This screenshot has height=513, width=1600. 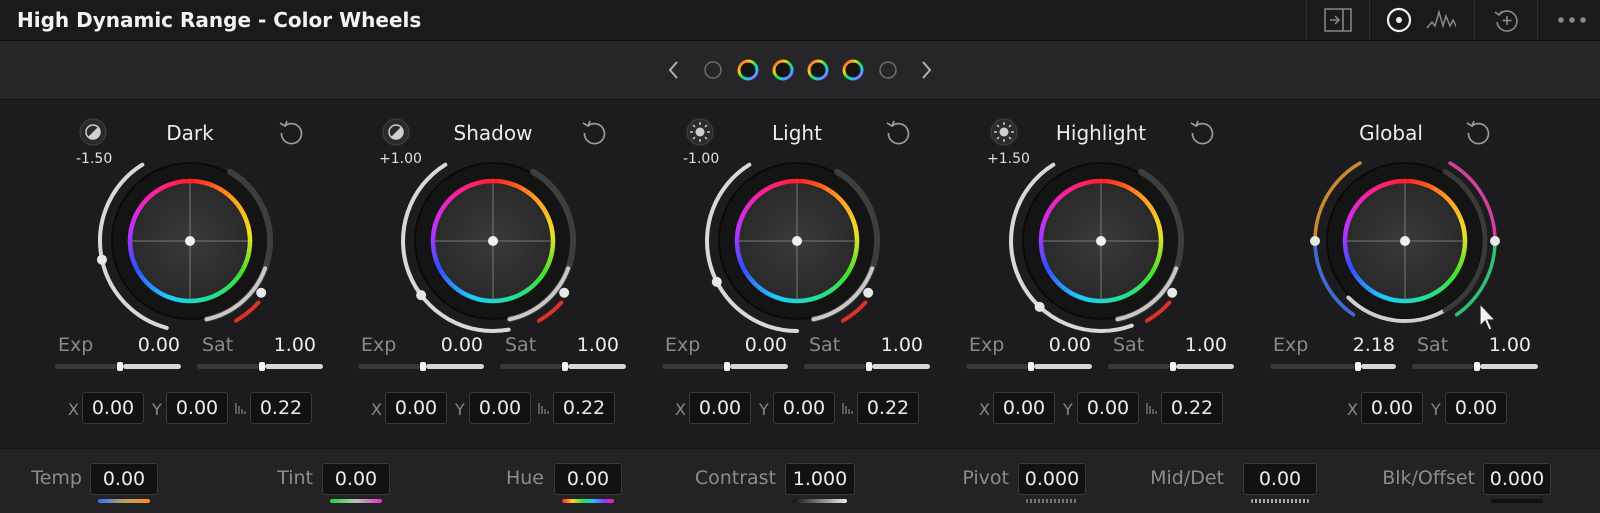 What do you see at coordinates (1096, 247) in the screenshot?
I see `color-wheel-highlight` at bounding box center [1096, 247].